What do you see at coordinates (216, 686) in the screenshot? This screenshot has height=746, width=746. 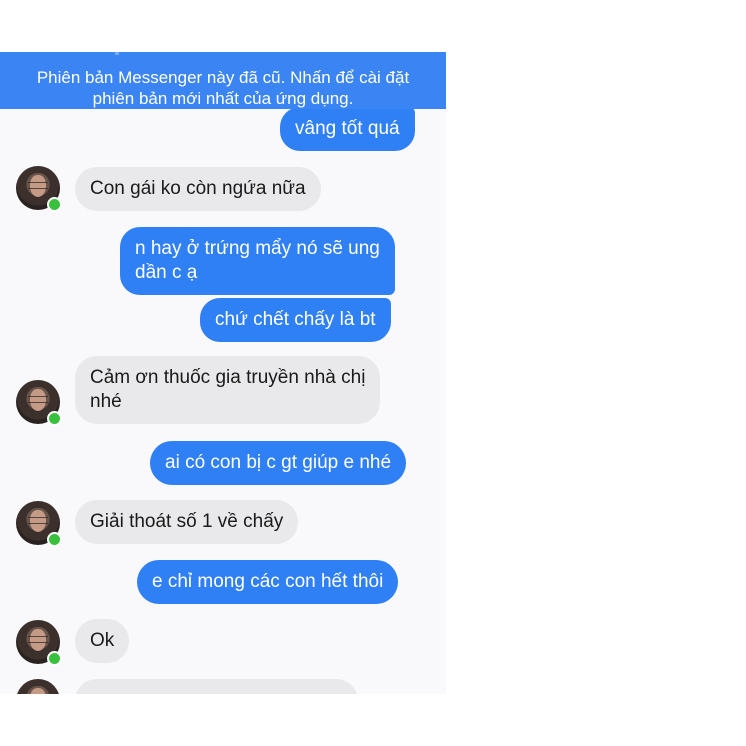 I see `message-incoming-partial` at bounding box center [216, 686].